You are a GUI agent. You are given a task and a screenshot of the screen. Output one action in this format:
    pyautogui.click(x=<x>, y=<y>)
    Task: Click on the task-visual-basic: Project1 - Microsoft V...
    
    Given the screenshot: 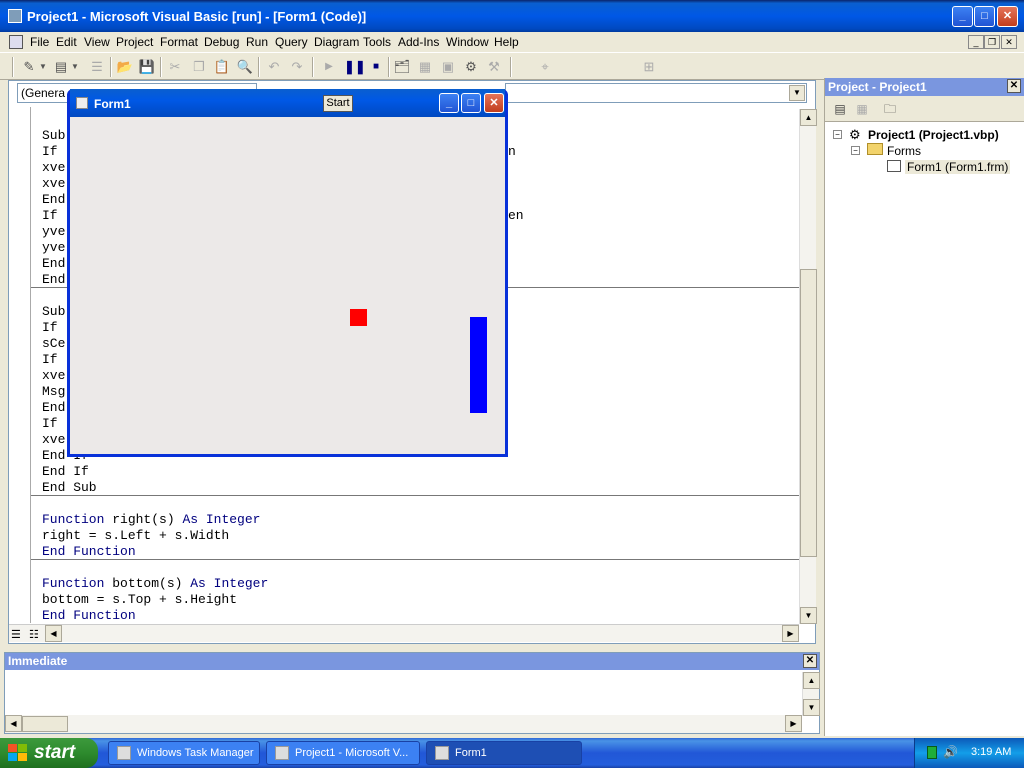 What is the action you would take?
    pyautogui.click(x=343, y=753)
    